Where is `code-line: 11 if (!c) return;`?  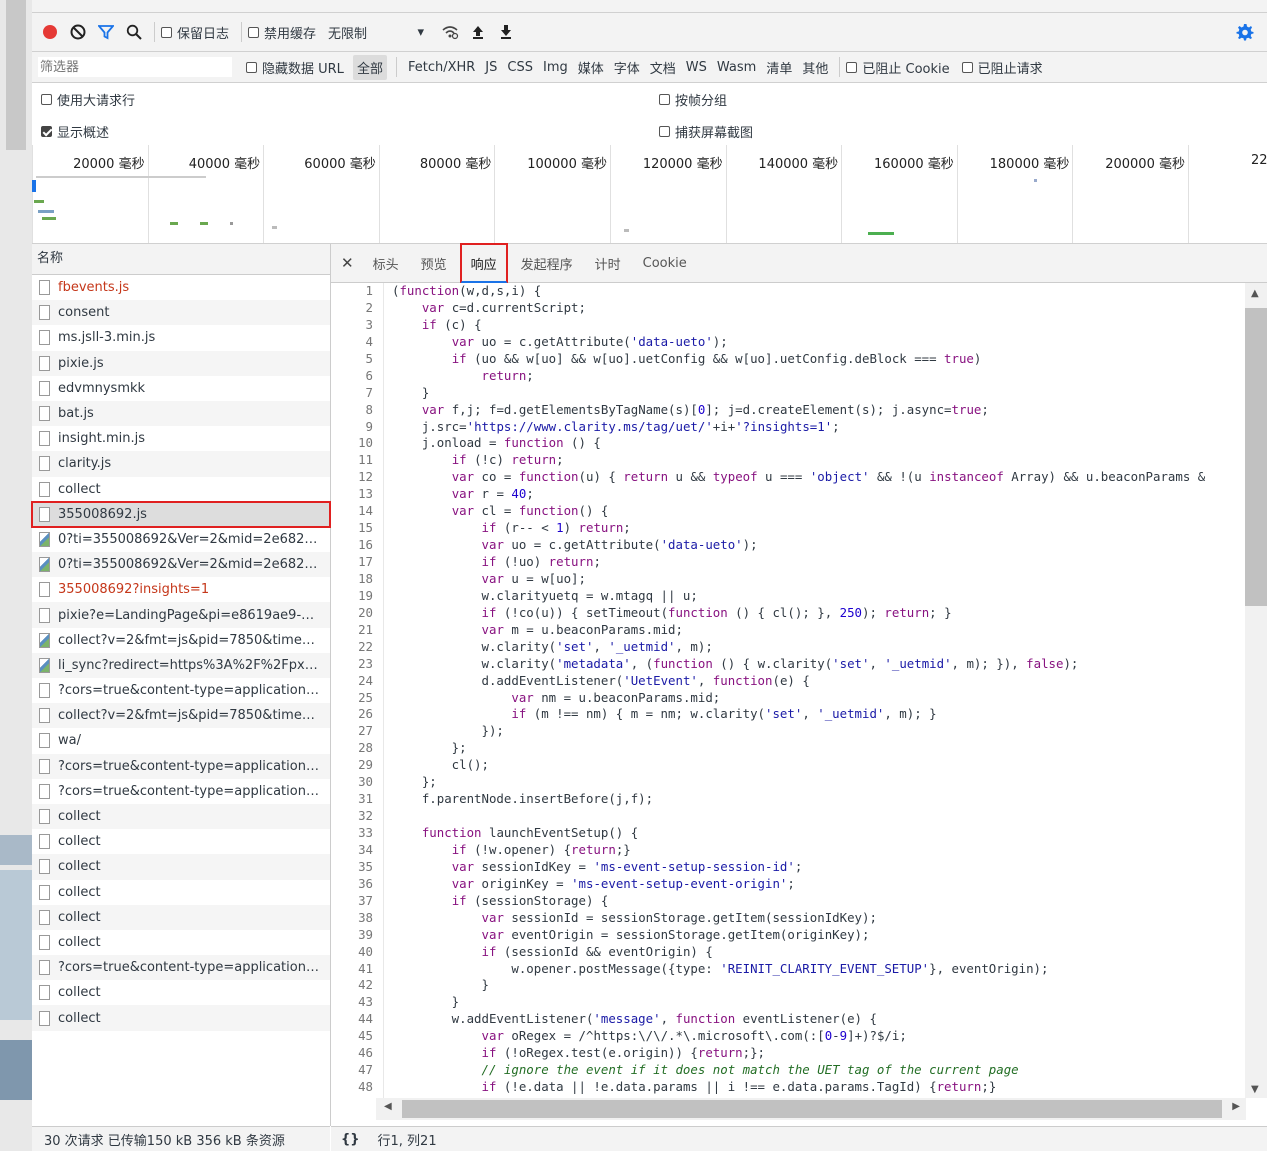
code-line: 11 if (!c) return; is located at coordinates (786, 461).